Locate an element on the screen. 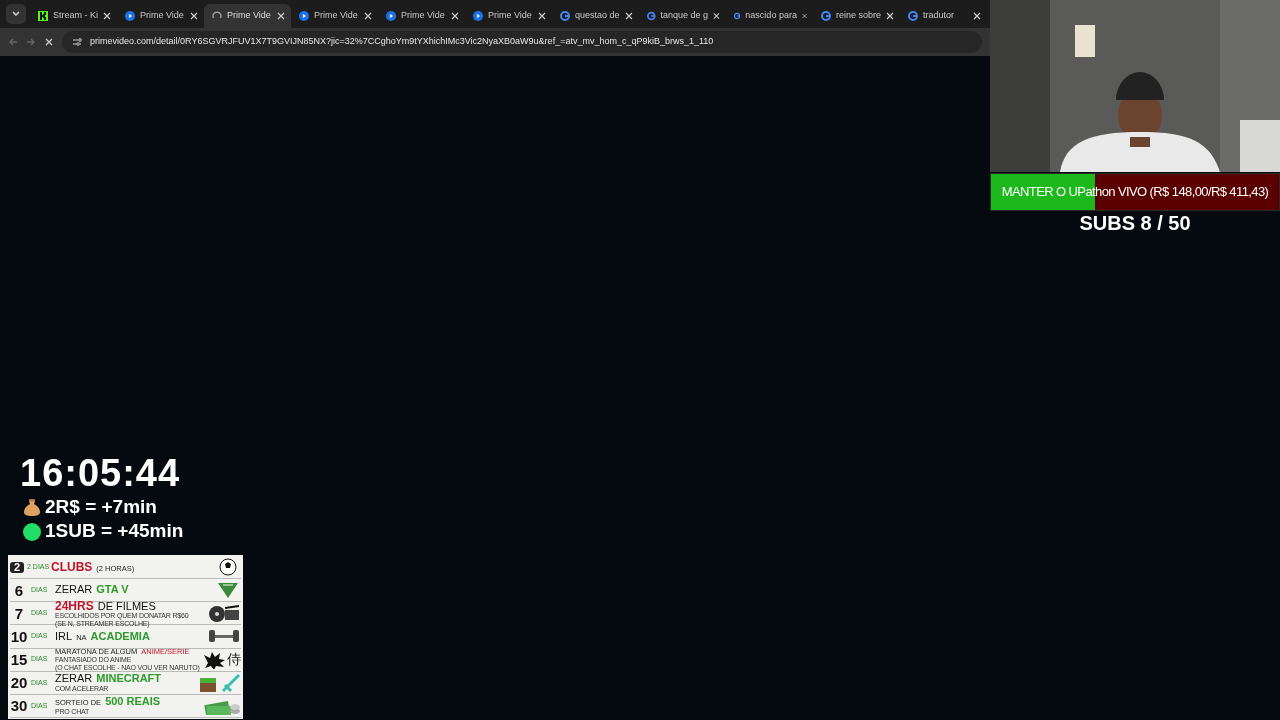 The height and width of the screenshot is (720, 1280). goal-title-part: 24HRS is located at coordinates (74, 606).